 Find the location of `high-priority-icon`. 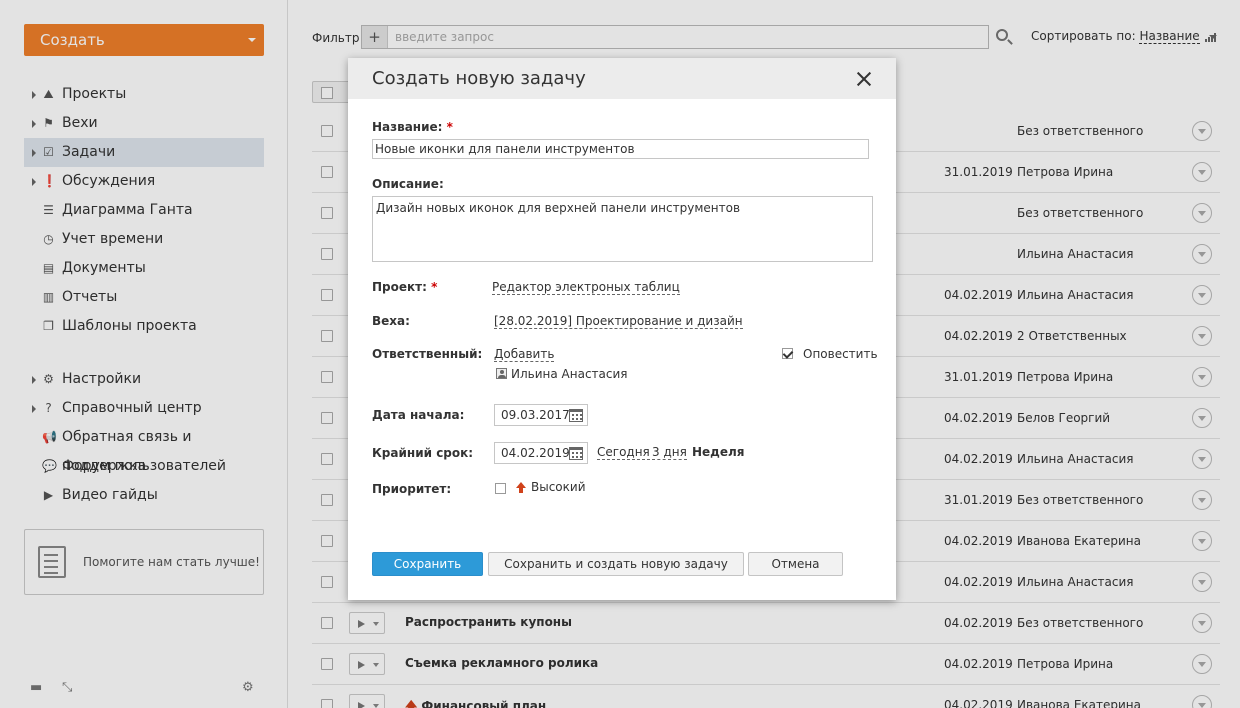

high-priority-icon is located at coordinates (521, 488).